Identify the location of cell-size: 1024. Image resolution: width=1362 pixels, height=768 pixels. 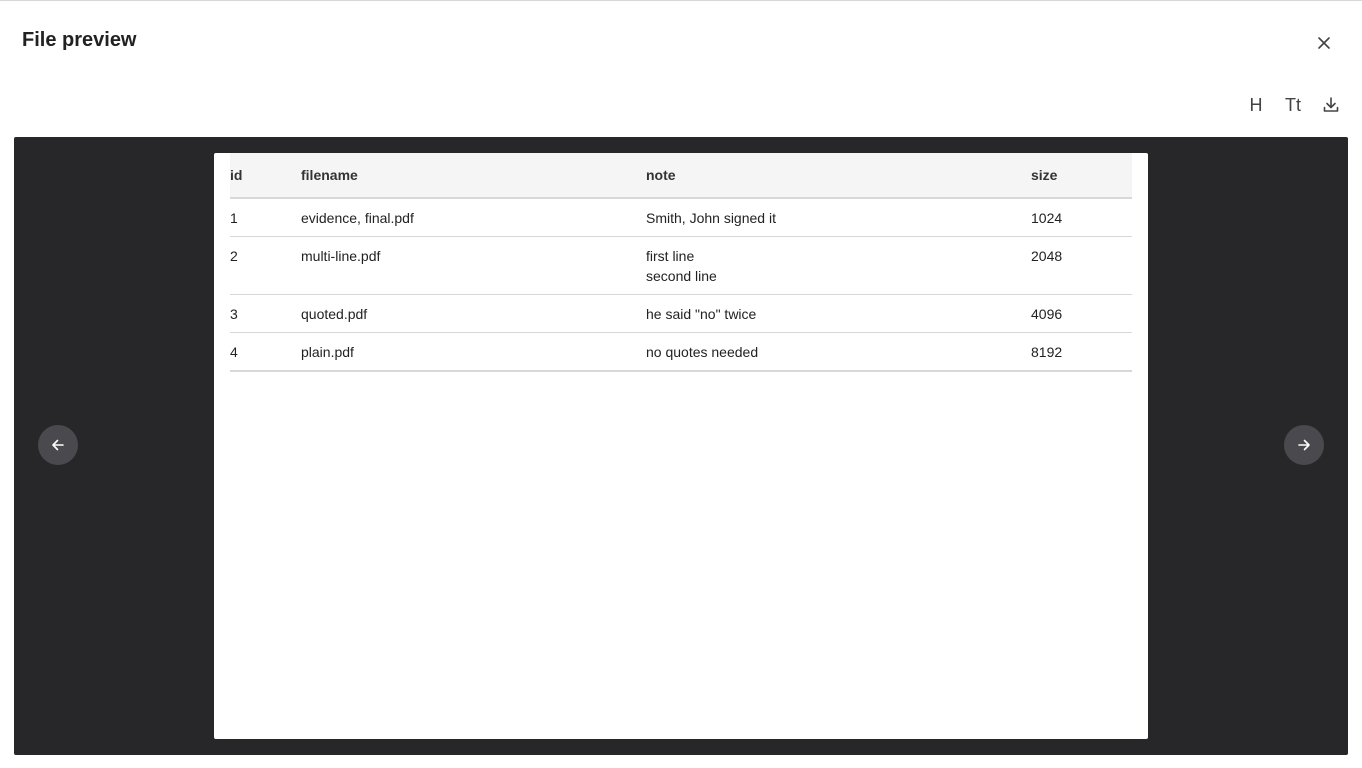
(1081, 217).